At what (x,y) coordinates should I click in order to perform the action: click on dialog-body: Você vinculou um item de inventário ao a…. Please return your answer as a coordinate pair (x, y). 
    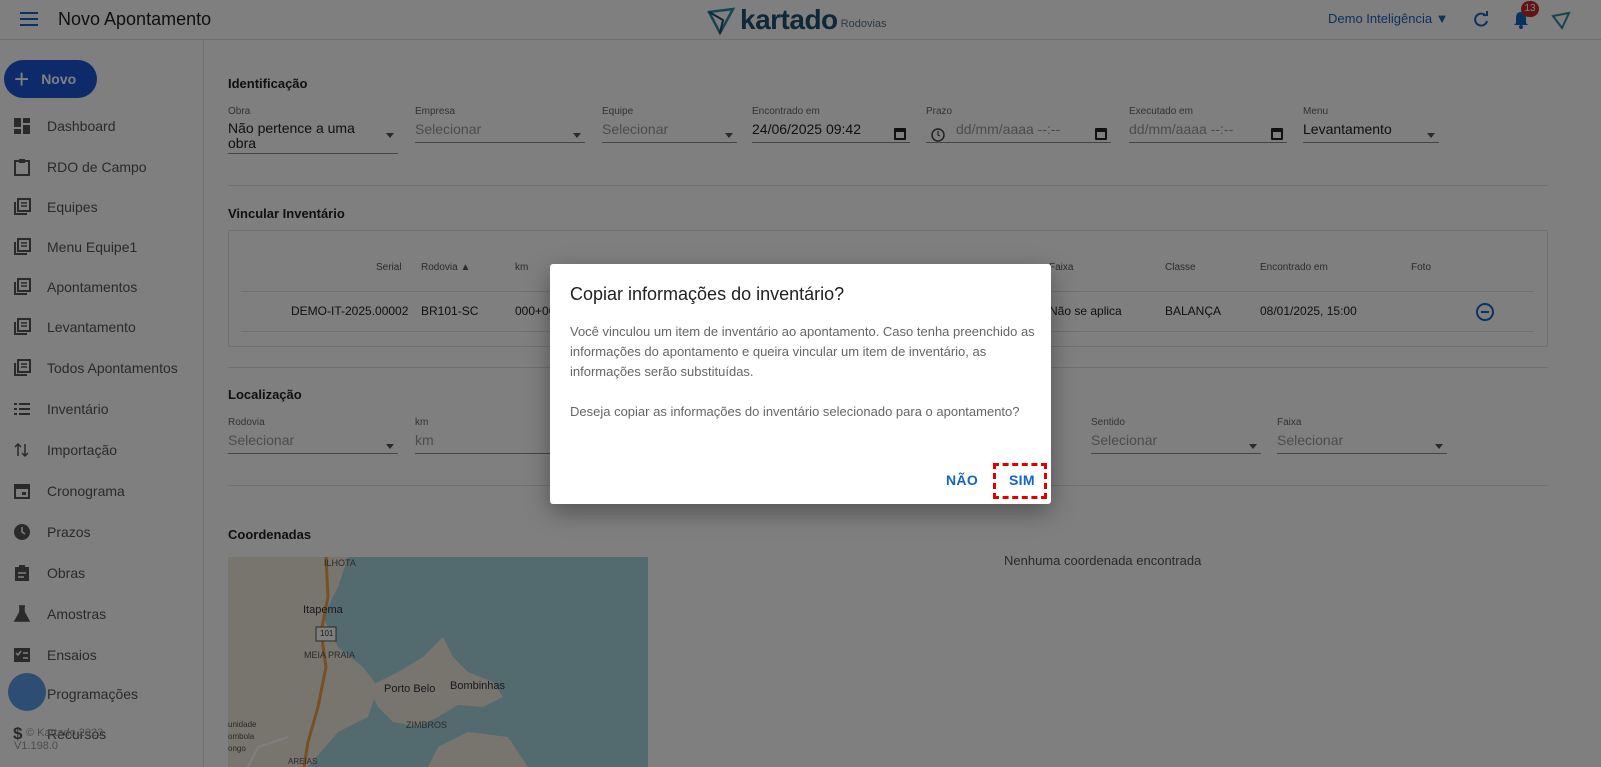
    Looking at the image, I should click on (802, 382).